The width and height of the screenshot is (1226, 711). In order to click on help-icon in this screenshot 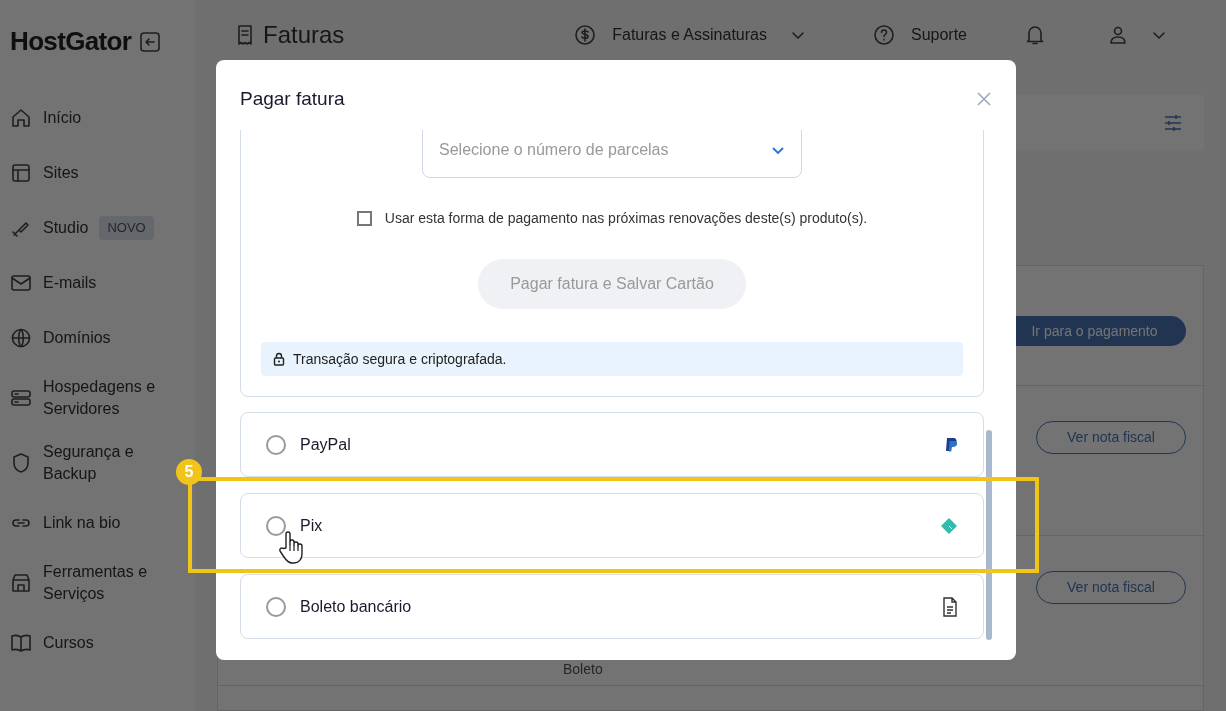, I will do `click(883, 35)`.